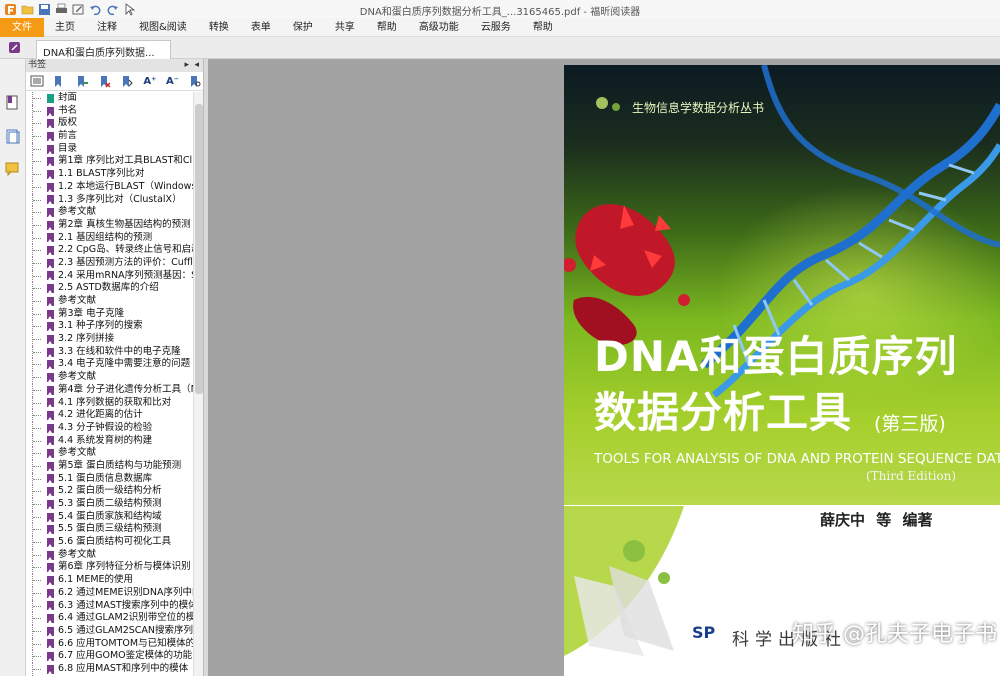 This screenshot has height=676, width=1000. Describe the element at coordinates (110, 111) in the screenshot. I see `bookmark-item: 书名` at that location.